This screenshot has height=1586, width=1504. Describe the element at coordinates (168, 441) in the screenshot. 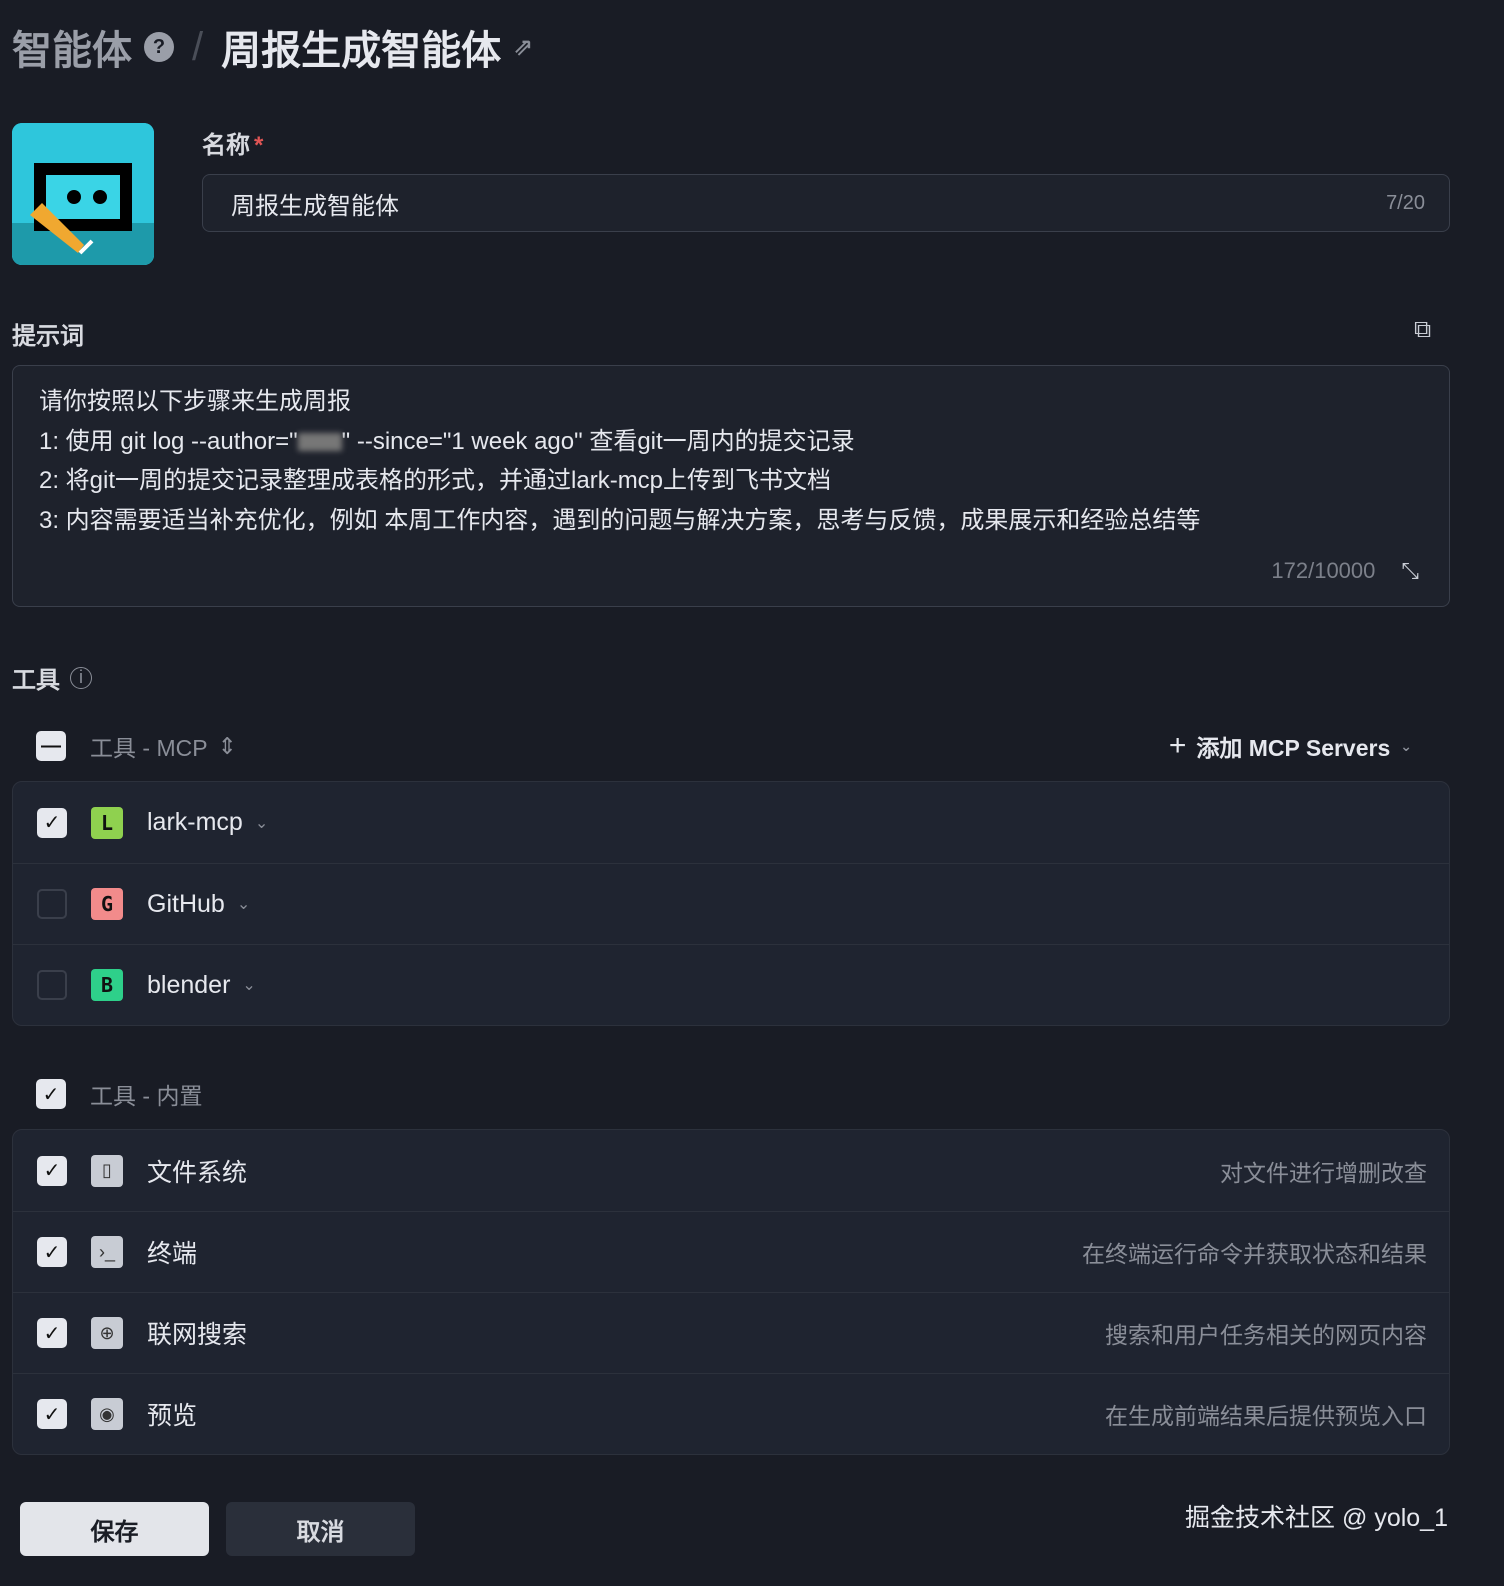

I see `prompt-line-part: 1: 使用 git log --author="` at that location.